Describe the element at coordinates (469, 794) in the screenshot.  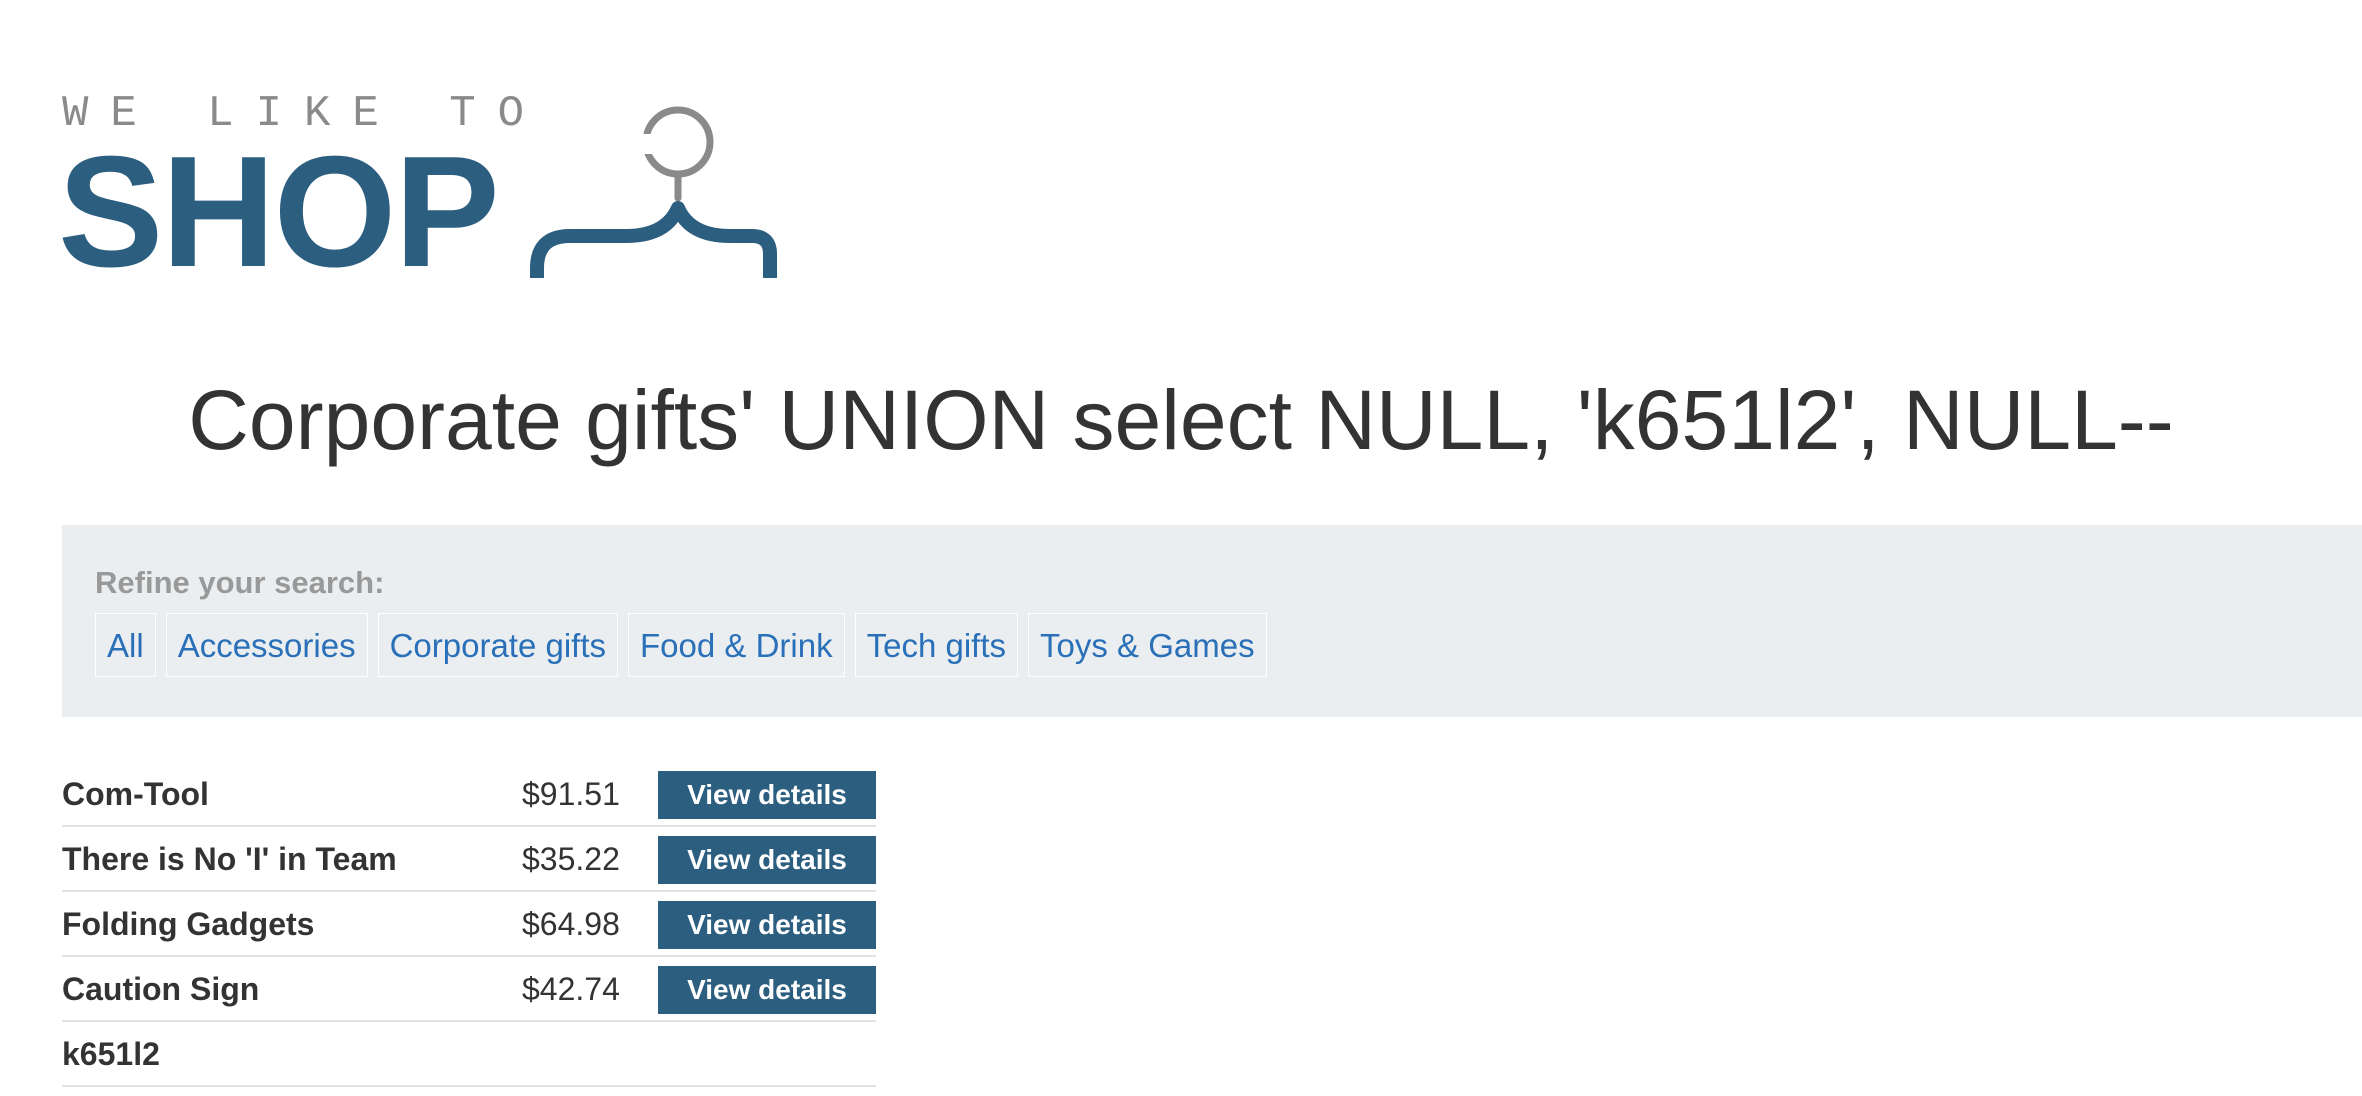
I see `table-row: Com-Tool $91.51 View details` at that location.